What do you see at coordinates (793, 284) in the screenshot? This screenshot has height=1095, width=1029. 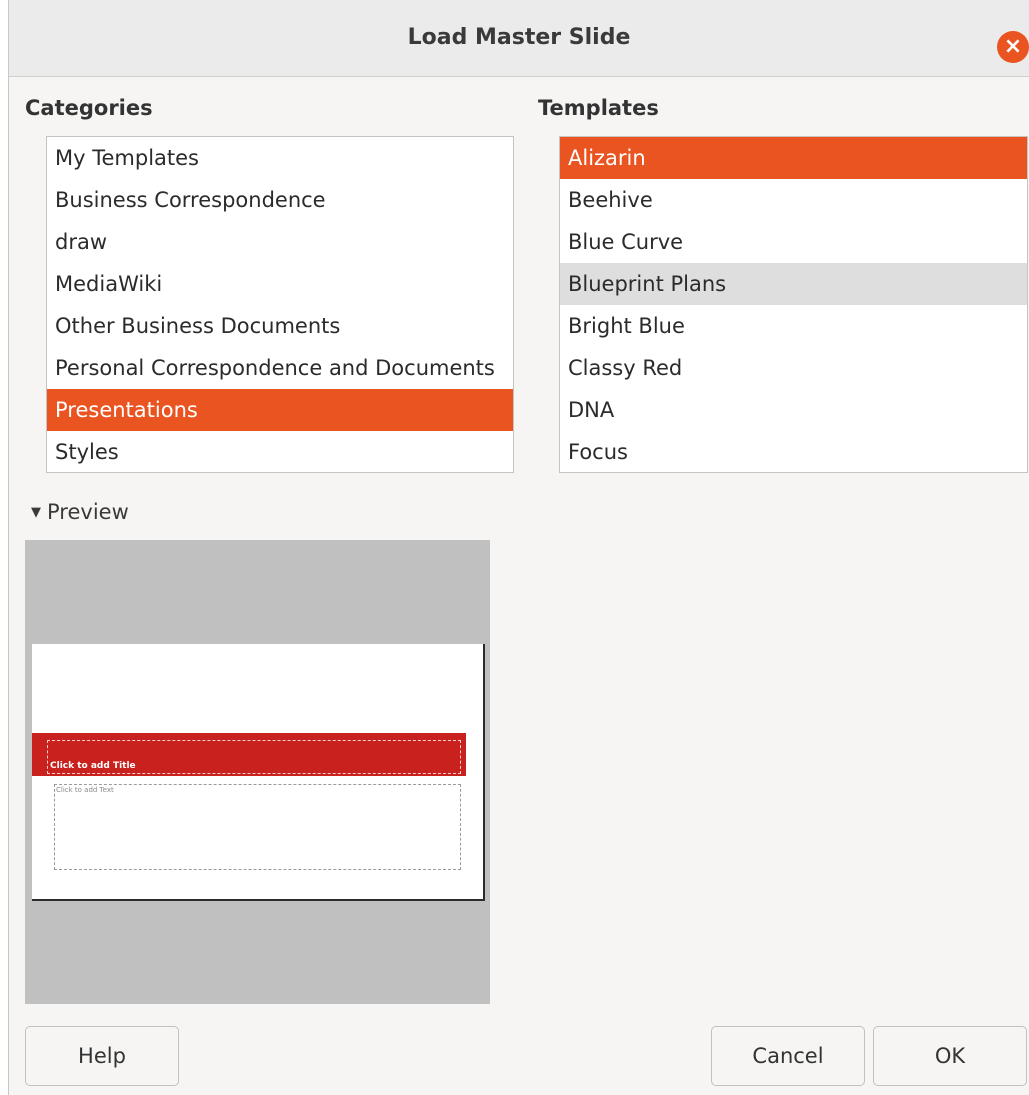 I see `template-item: Blueprint Plans` at bounding box center [793, 284].